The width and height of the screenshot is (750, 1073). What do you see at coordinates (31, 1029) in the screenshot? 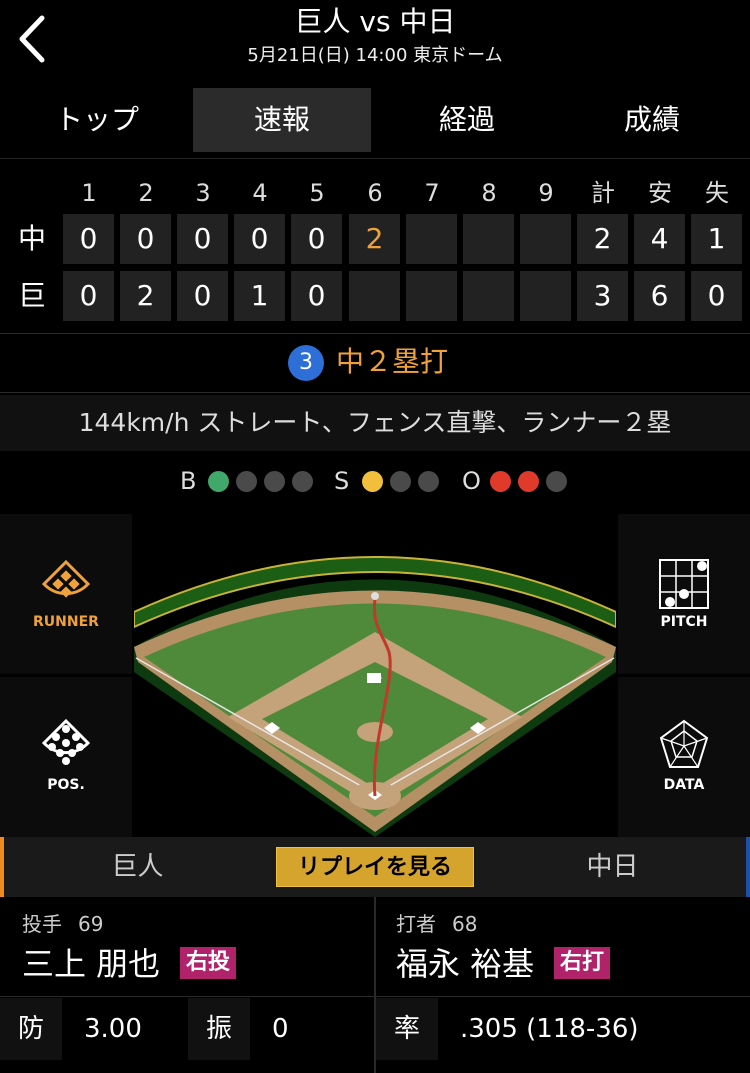
I see `era-label: 防` at bounding box center [31, 1029].